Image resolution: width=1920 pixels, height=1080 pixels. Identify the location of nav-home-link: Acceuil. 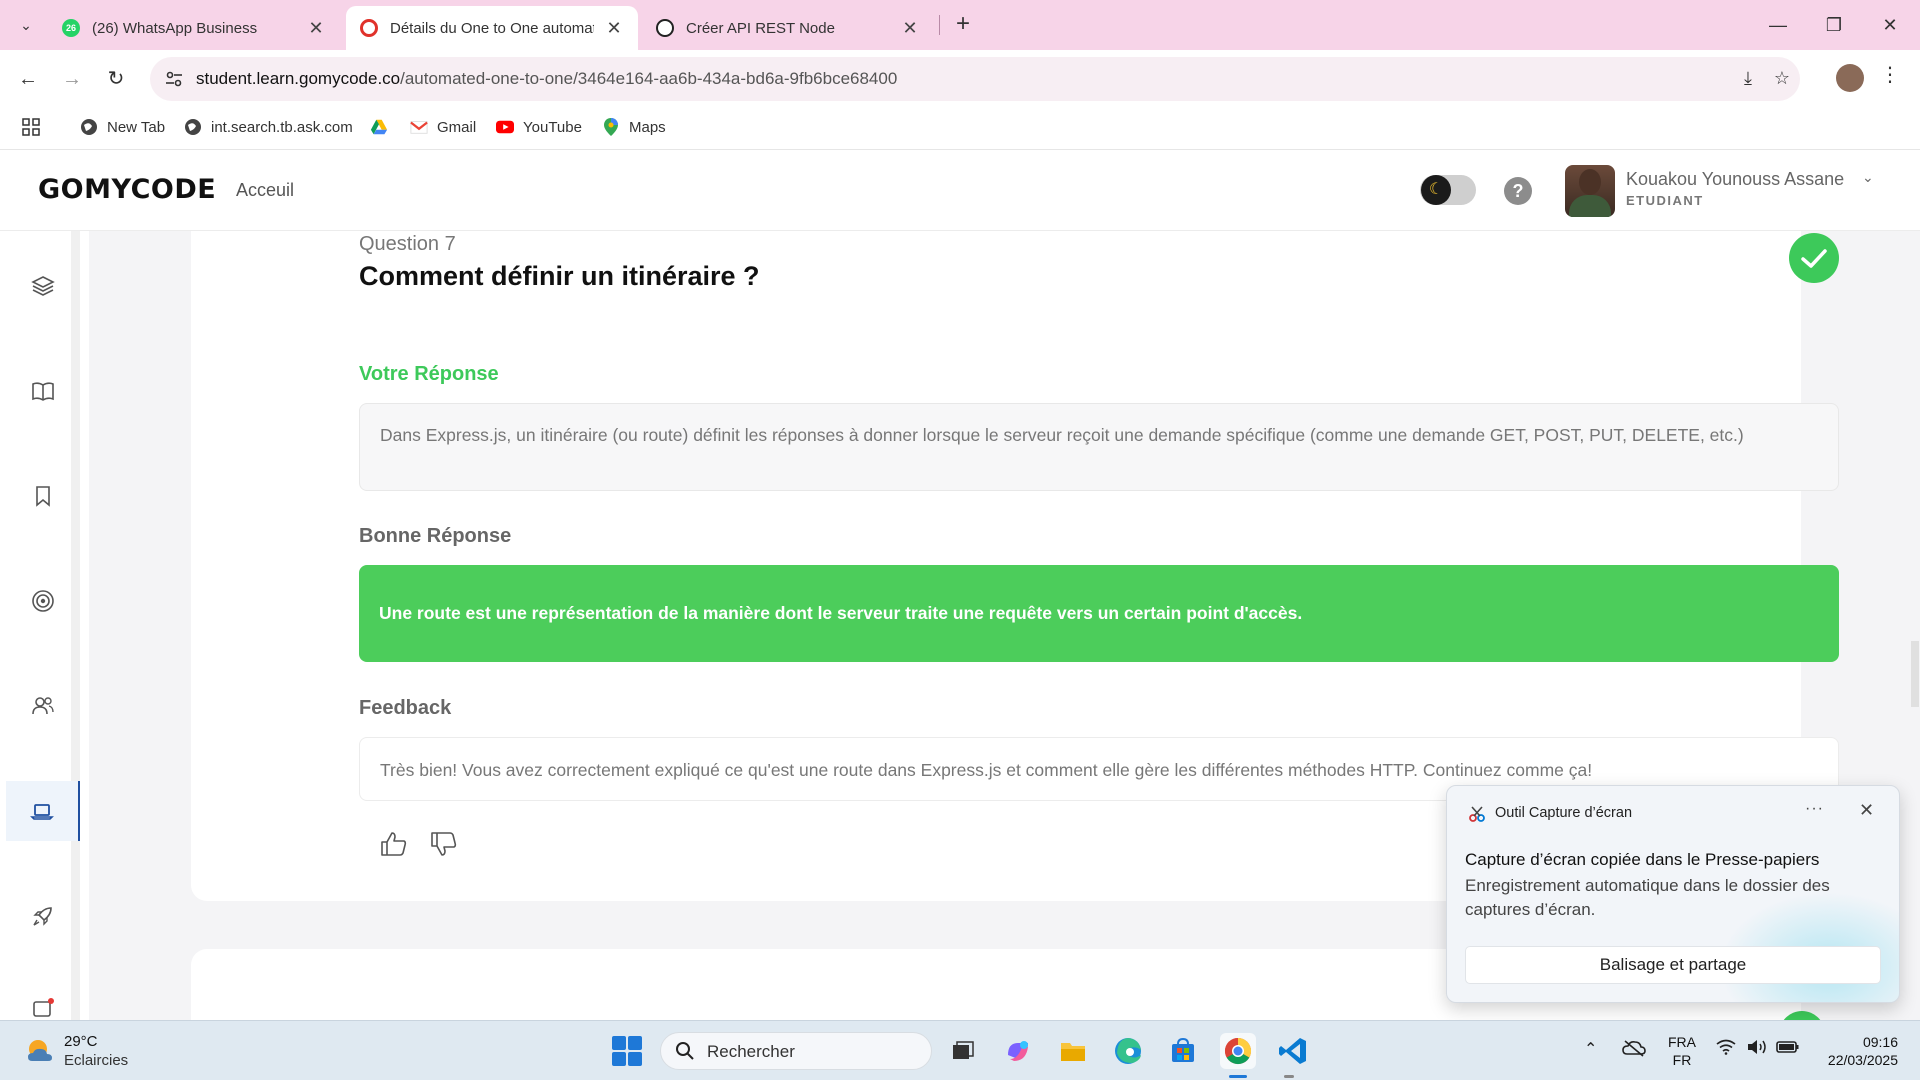
(265, 190).